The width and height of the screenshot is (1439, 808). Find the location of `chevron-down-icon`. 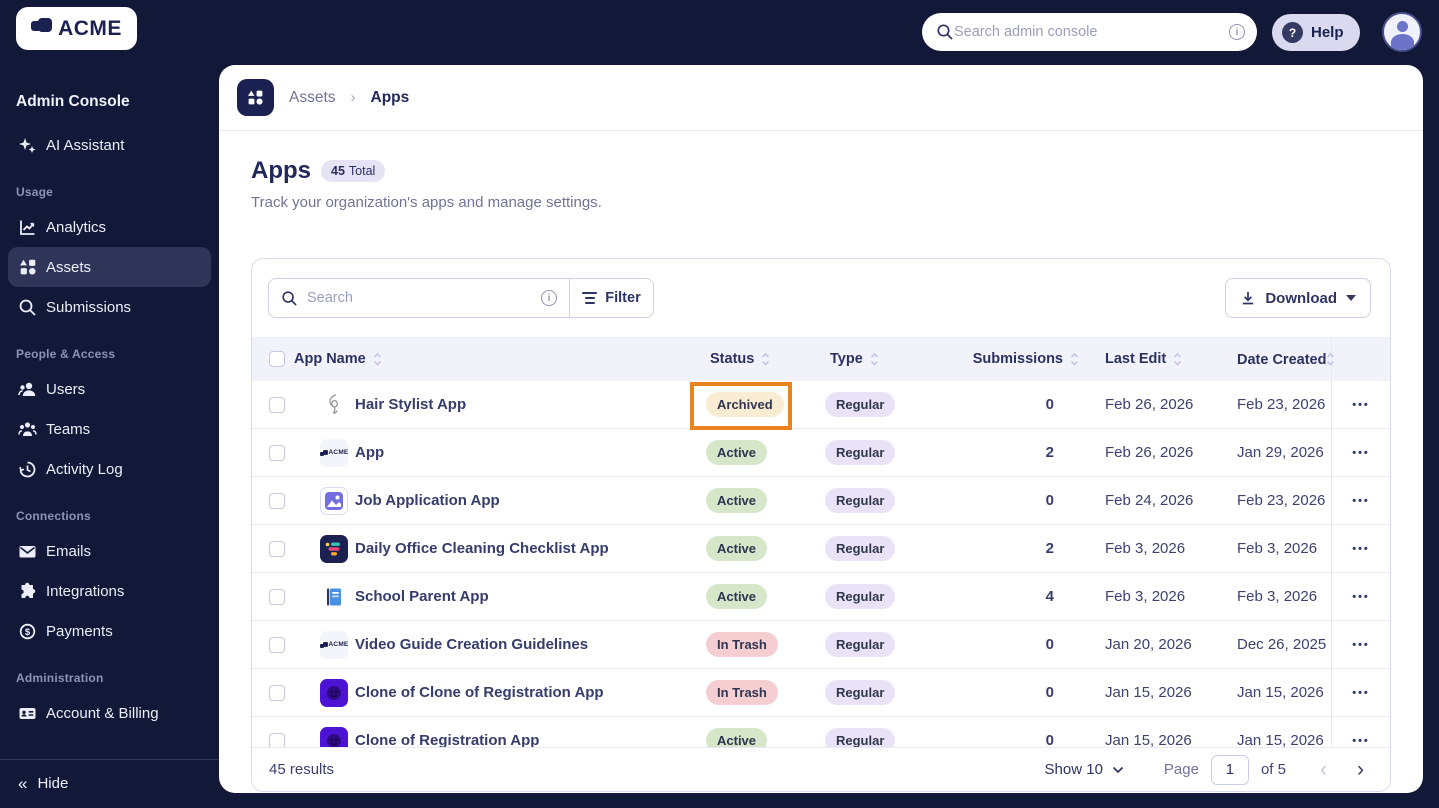

chevron-down-icon is located at coordinates (1351, 298).